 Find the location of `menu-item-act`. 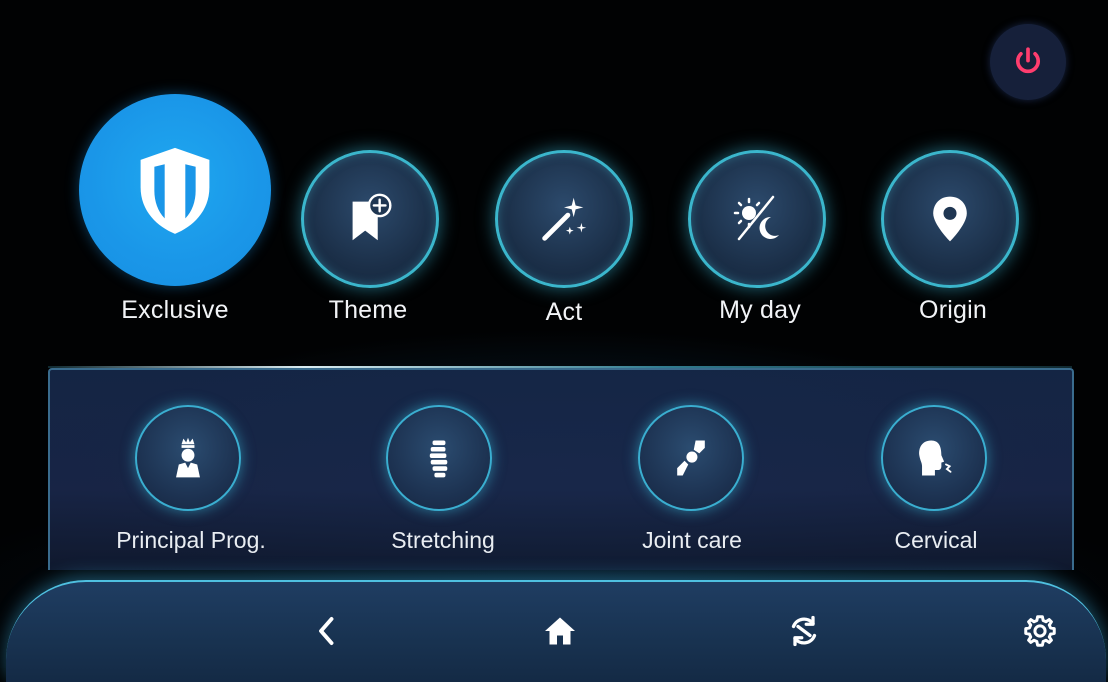

menu-item-act is located at coordinates (564, 219).